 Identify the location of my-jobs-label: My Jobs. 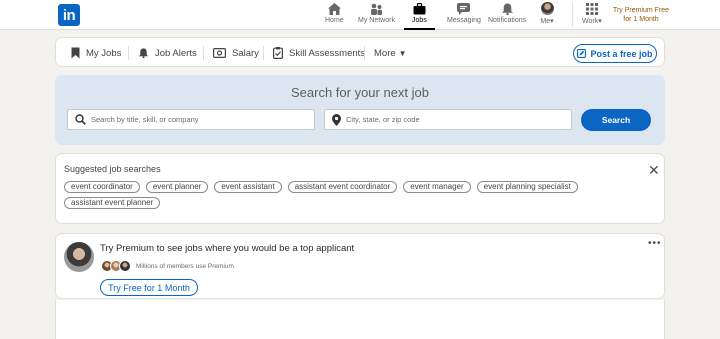
(104, 53).